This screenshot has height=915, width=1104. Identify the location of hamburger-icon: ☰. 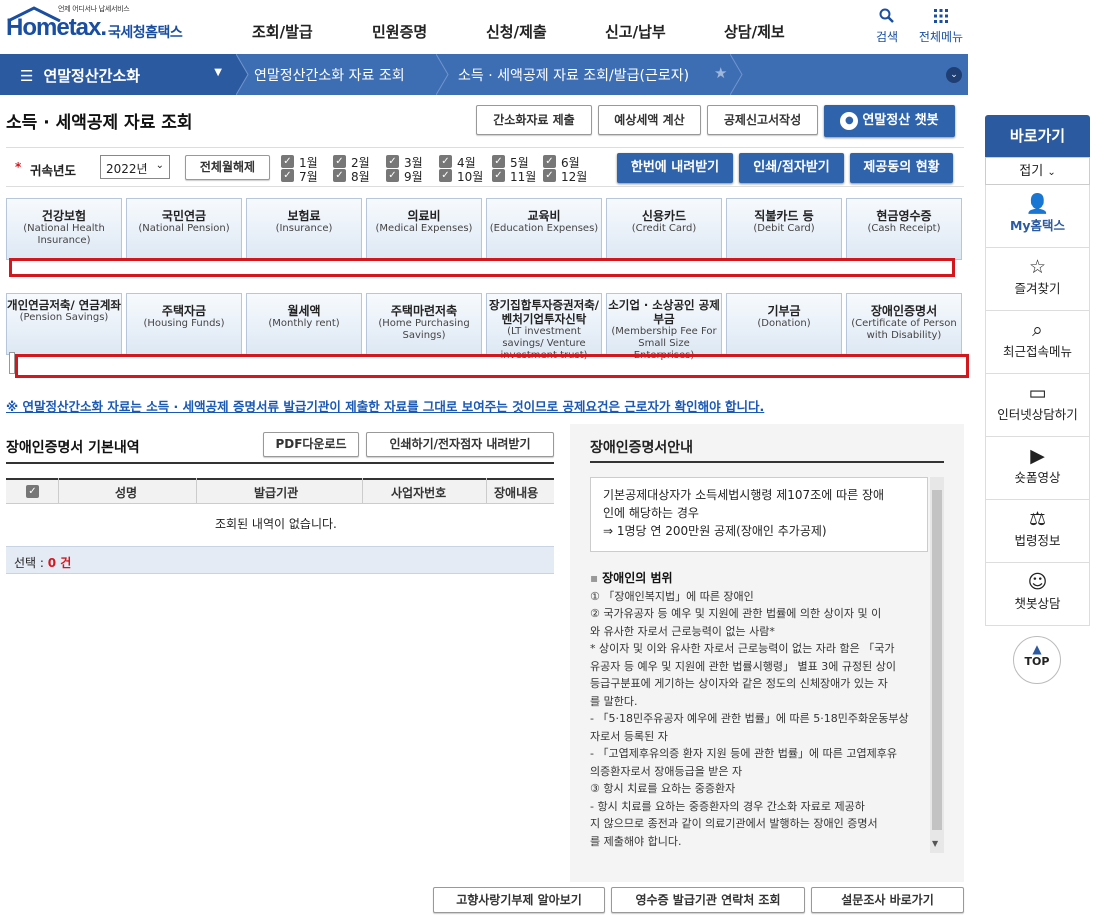
(27, 76).